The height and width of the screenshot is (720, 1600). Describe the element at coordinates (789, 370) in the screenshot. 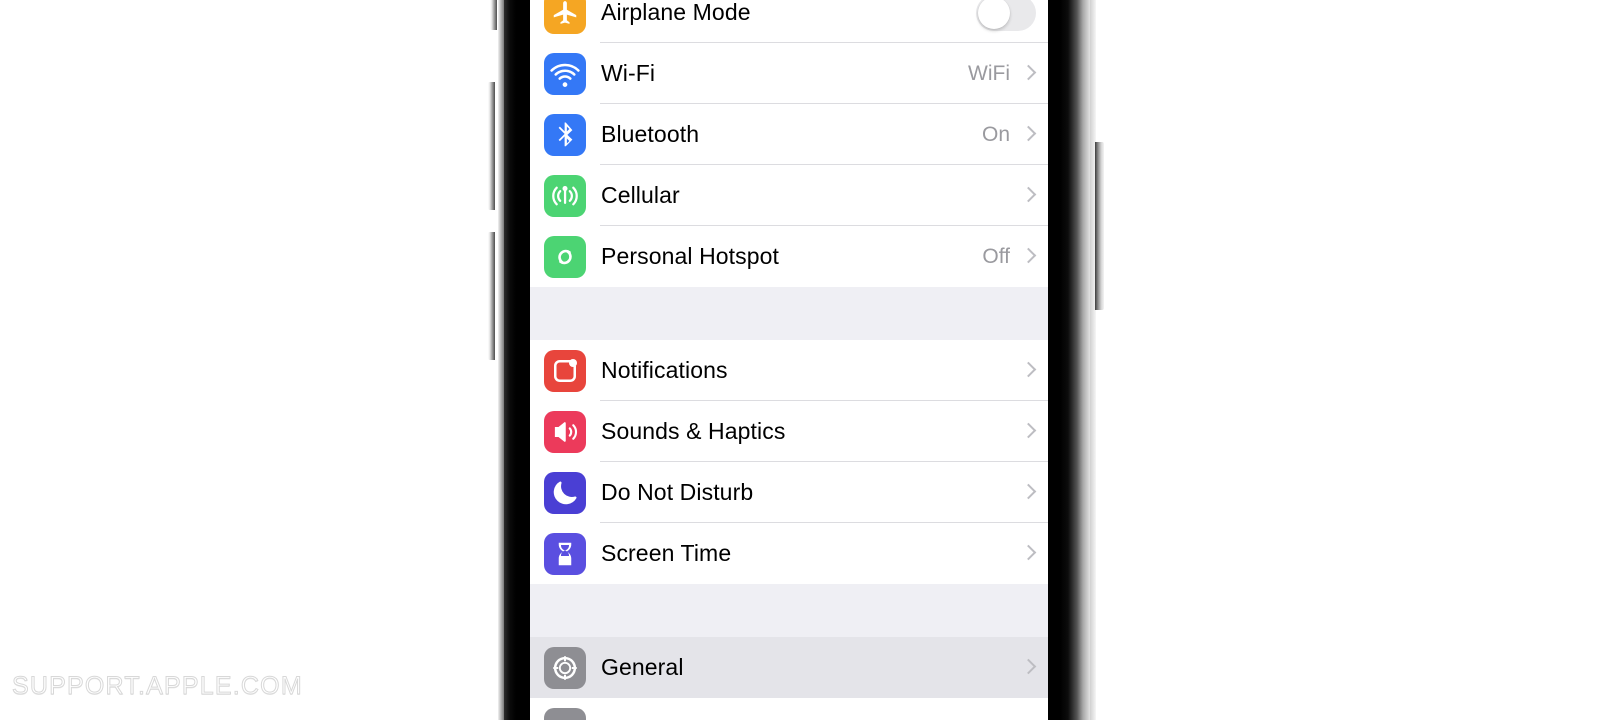

I see `settings-row-notifications: Notifications` at that location.